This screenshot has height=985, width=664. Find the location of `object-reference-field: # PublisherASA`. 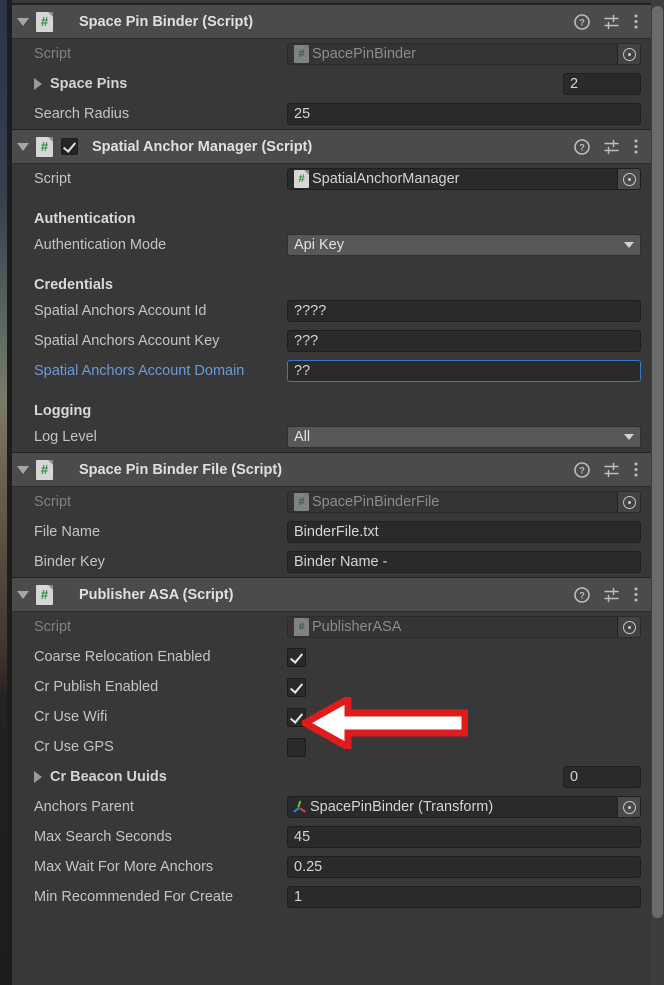

object-reference-field: # PublisherASA is located at coordinates (464, 627).